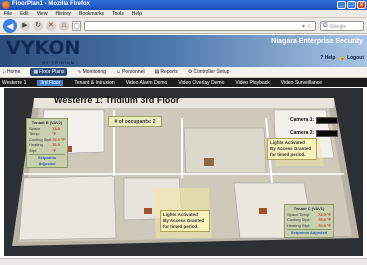 This screenshot has width=367, height=265. I want to click on nav-monitoring-label: Monitoring, so click(94, 72).